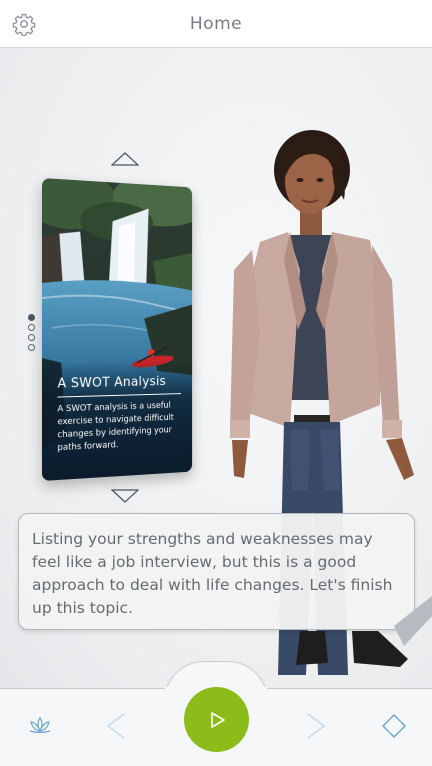  I want to click on carousel-page-dots, so click(32, 334).